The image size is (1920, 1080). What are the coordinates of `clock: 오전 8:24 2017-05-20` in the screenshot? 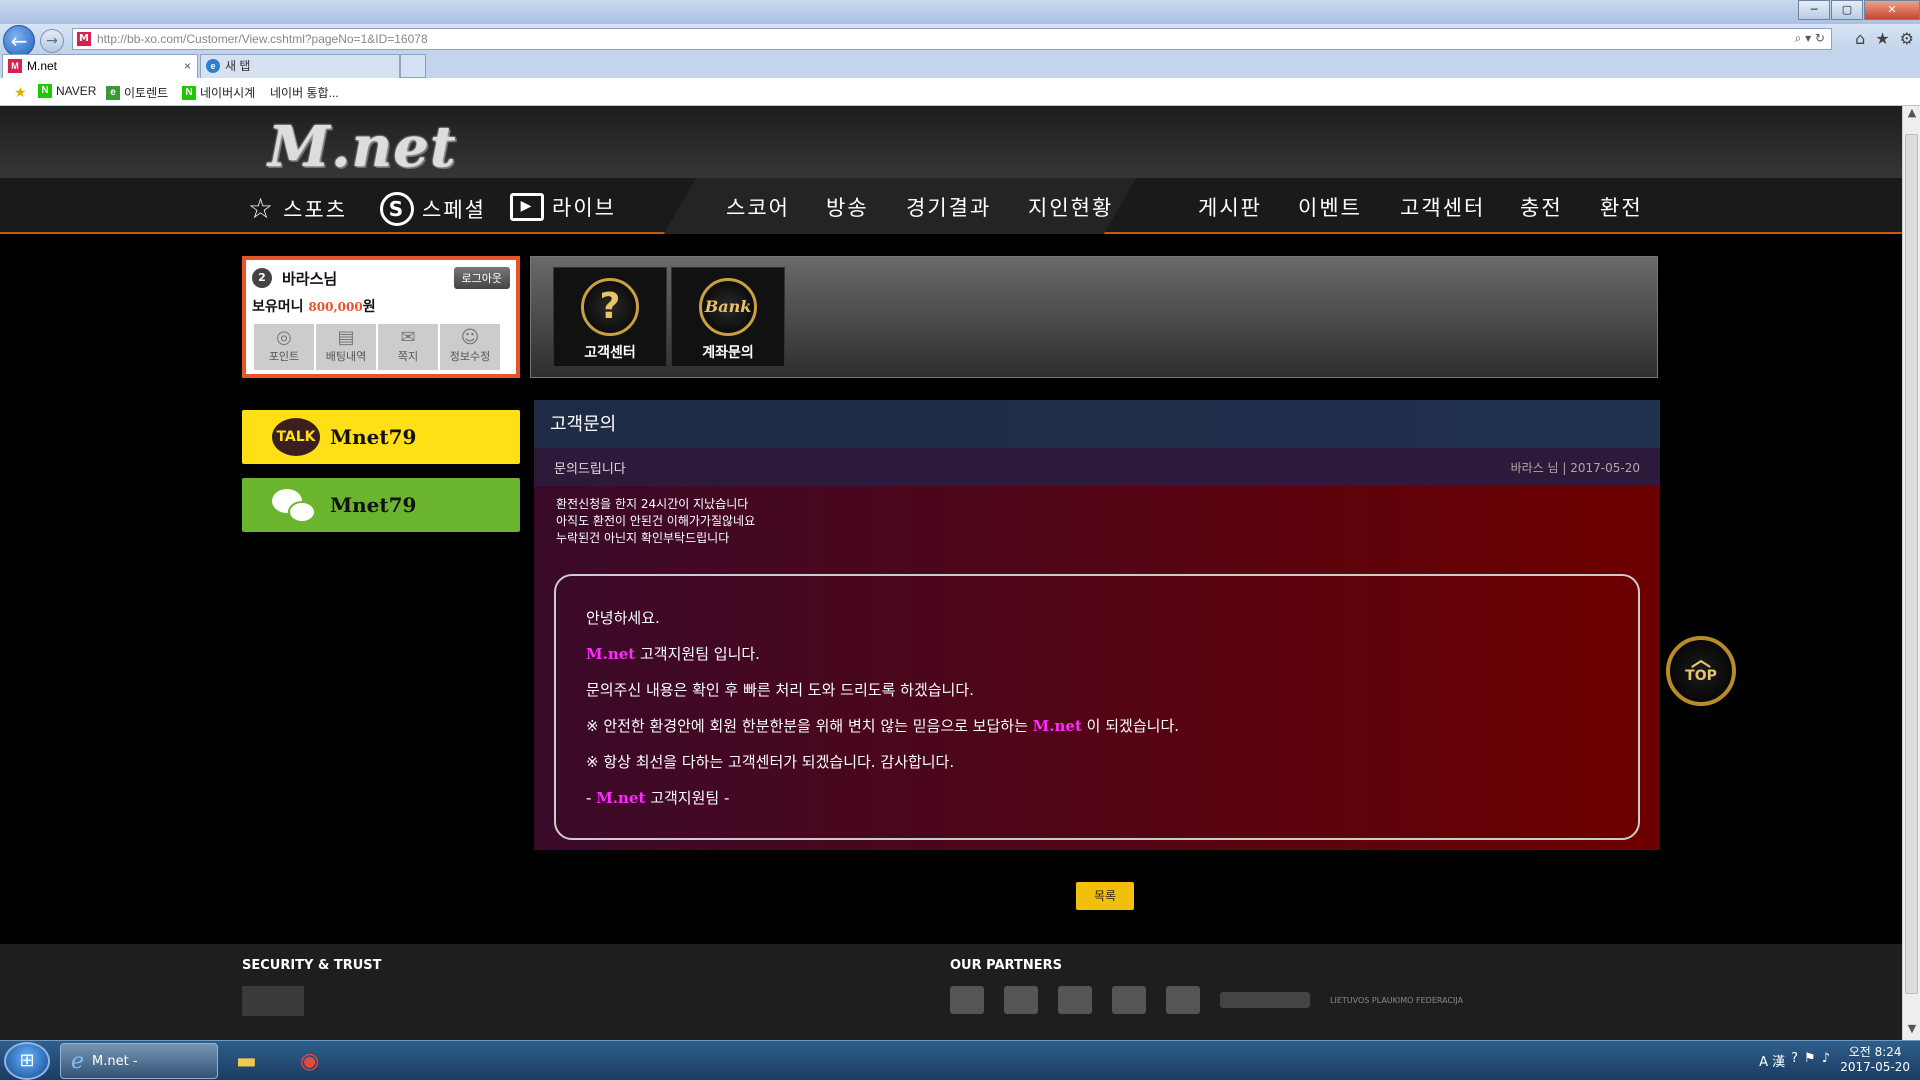 It's located at (1875, 1060).